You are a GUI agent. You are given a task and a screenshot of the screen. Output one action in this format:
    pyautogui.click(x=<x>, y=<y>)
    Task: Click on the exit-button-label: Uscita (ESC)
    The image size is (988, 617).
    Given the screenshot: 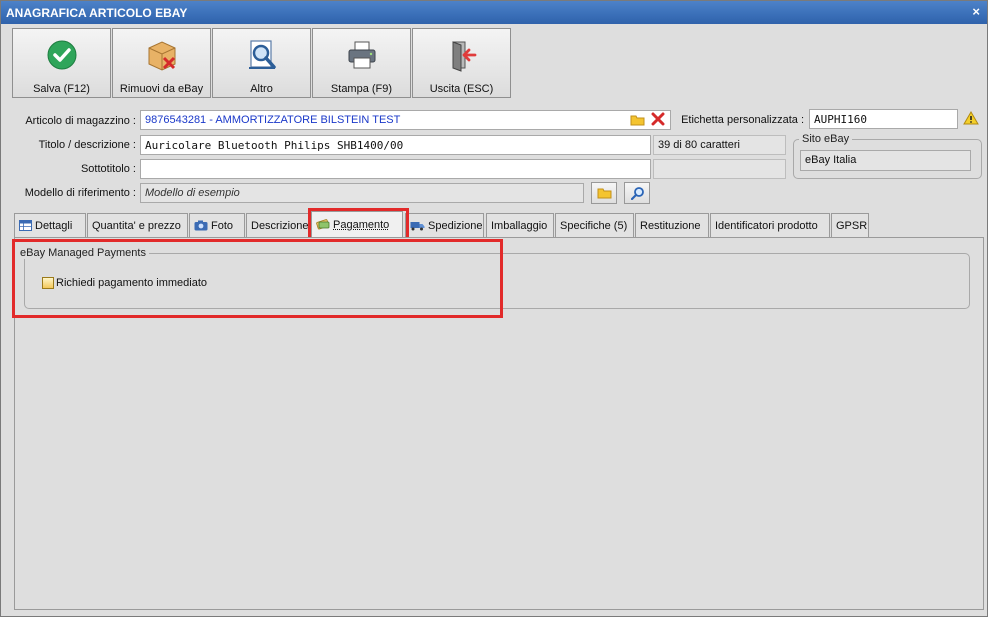 What is the action you would take?
    pyautogui.click(x=461, y=89)
    